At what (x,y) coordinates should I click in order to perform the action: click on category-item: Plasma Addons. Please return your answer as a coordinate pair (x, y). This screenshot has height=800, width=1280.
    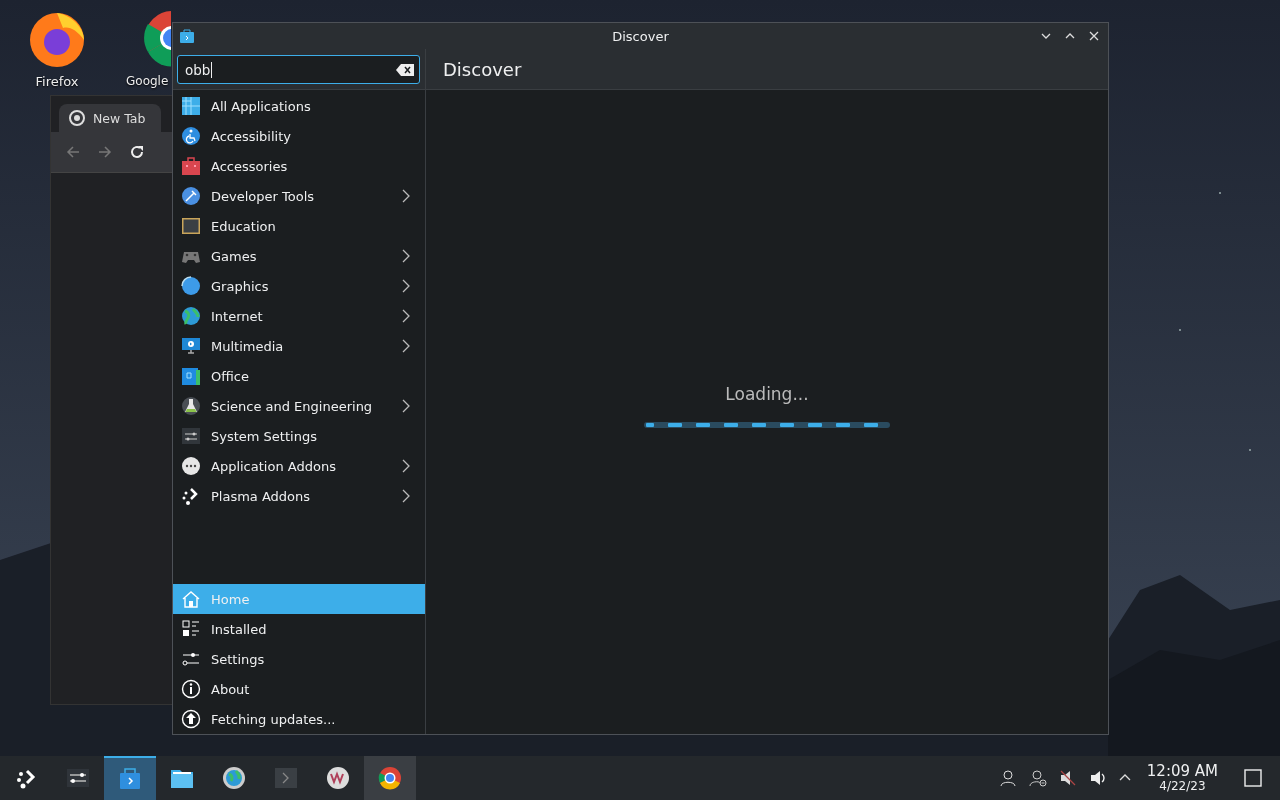
    Looking at the image, I should click on (299, 496).